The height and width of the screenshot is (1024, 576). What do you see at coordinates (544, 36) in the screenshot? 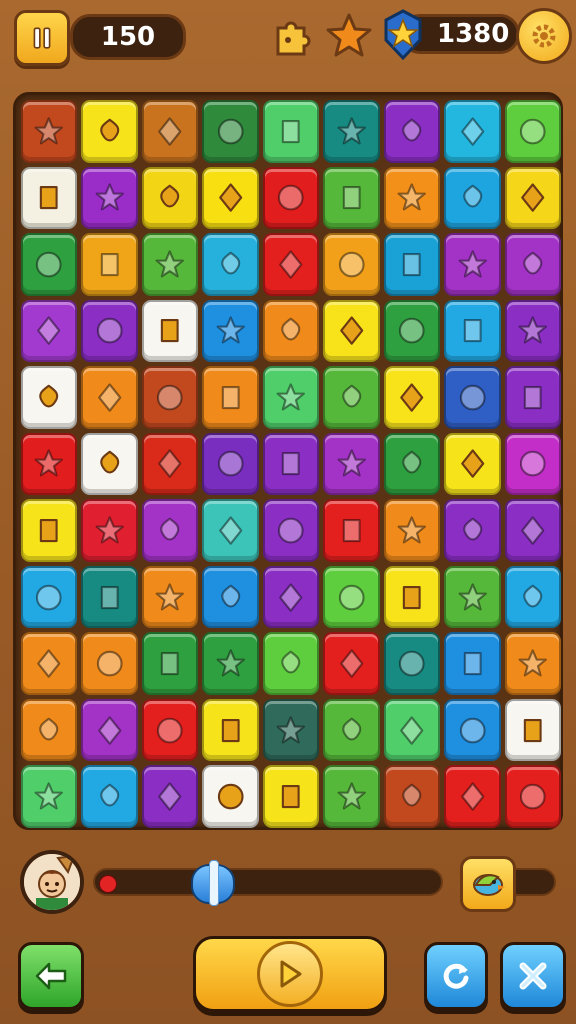
I see `settings-button` at bounding box center [544, 36].